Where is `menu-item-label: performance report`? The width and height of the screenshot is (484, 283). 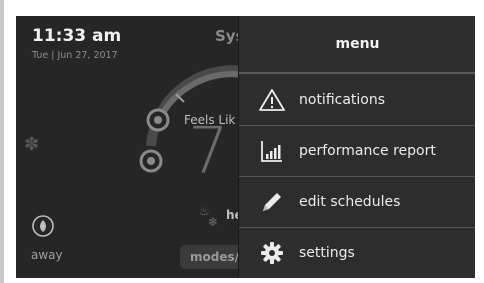
menu-item-label: performance report is located at coordinates (367, 151).